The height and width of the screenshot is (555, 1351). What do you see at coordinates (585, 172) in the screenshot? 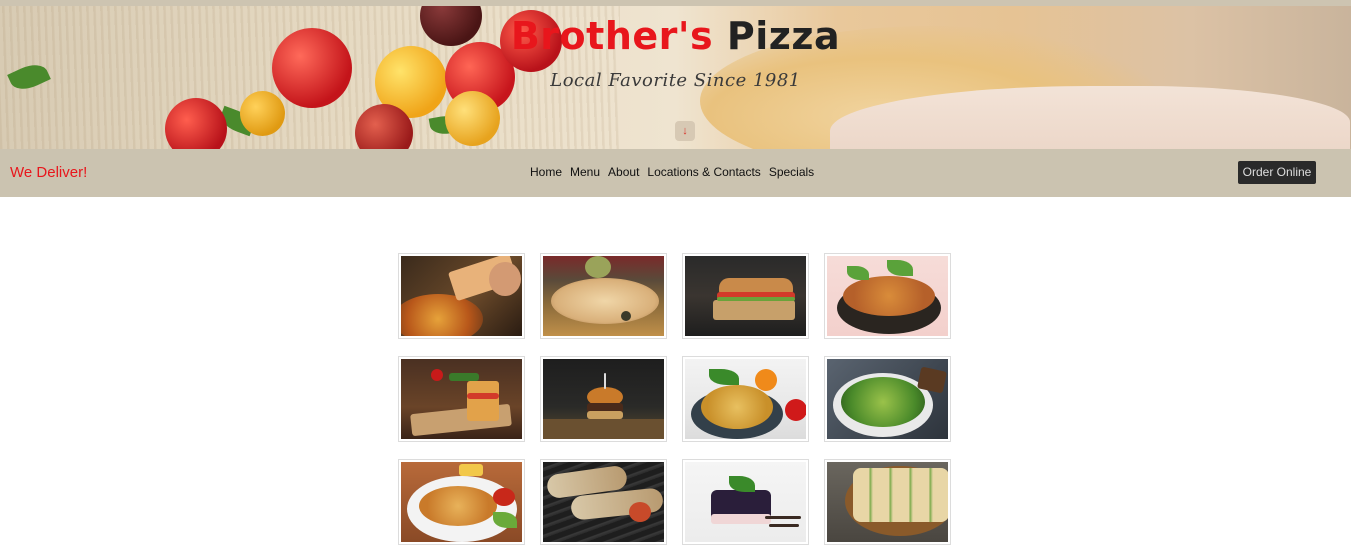
I see `nav-menu: Menu` at bounding box center [585, 172].